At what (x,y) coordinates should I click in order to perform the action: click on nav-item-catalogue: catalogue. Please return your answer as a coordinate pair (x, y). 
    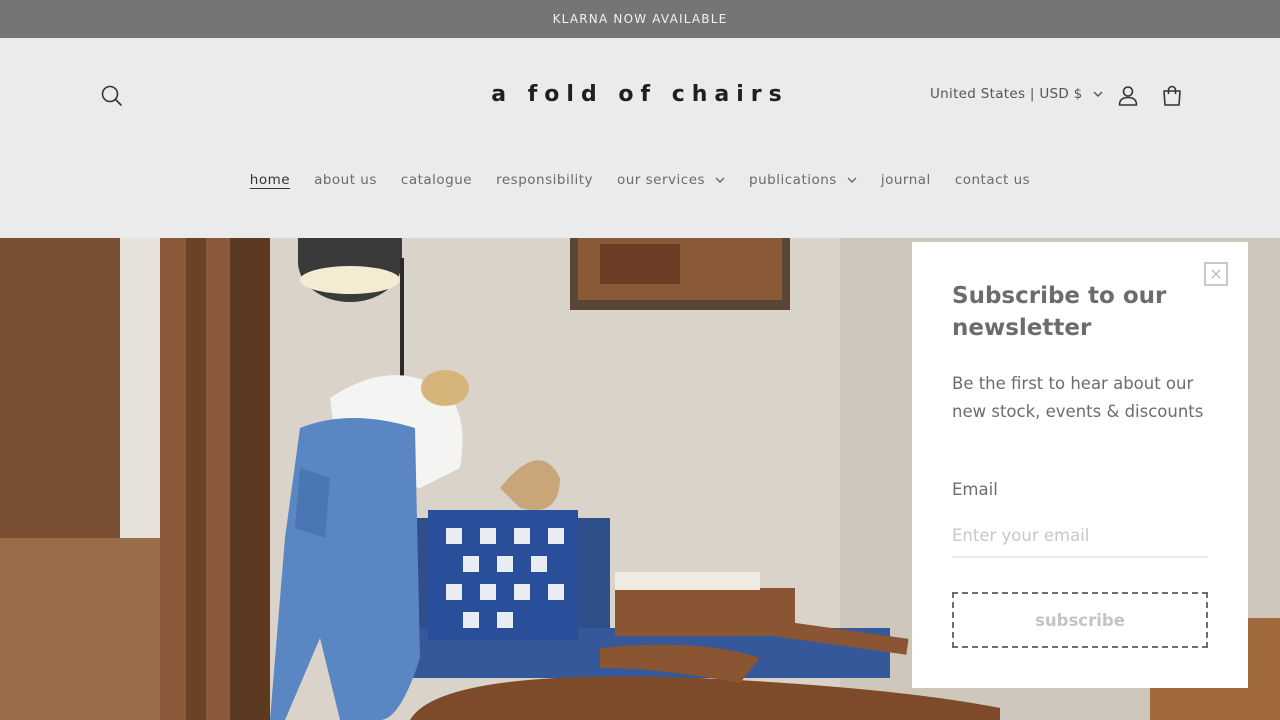
    Looking at the image, I should click on (436, 180).